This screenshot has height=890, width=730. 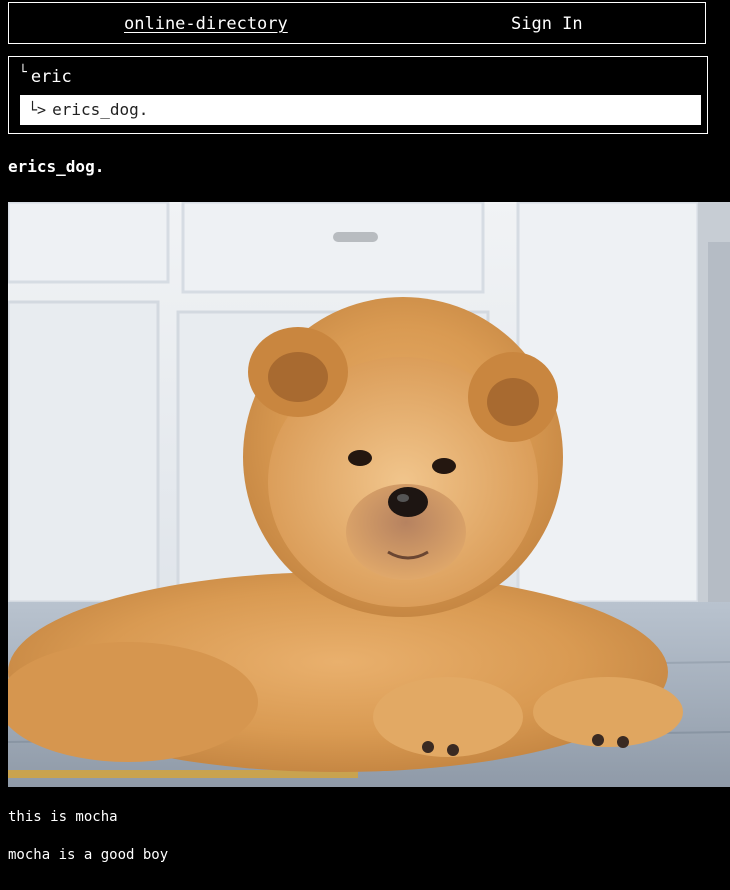 What do you see at coordinates (23, 72) in the screenshot?
I see `tree-branch-icon: └` at bounding box center [23, 72].